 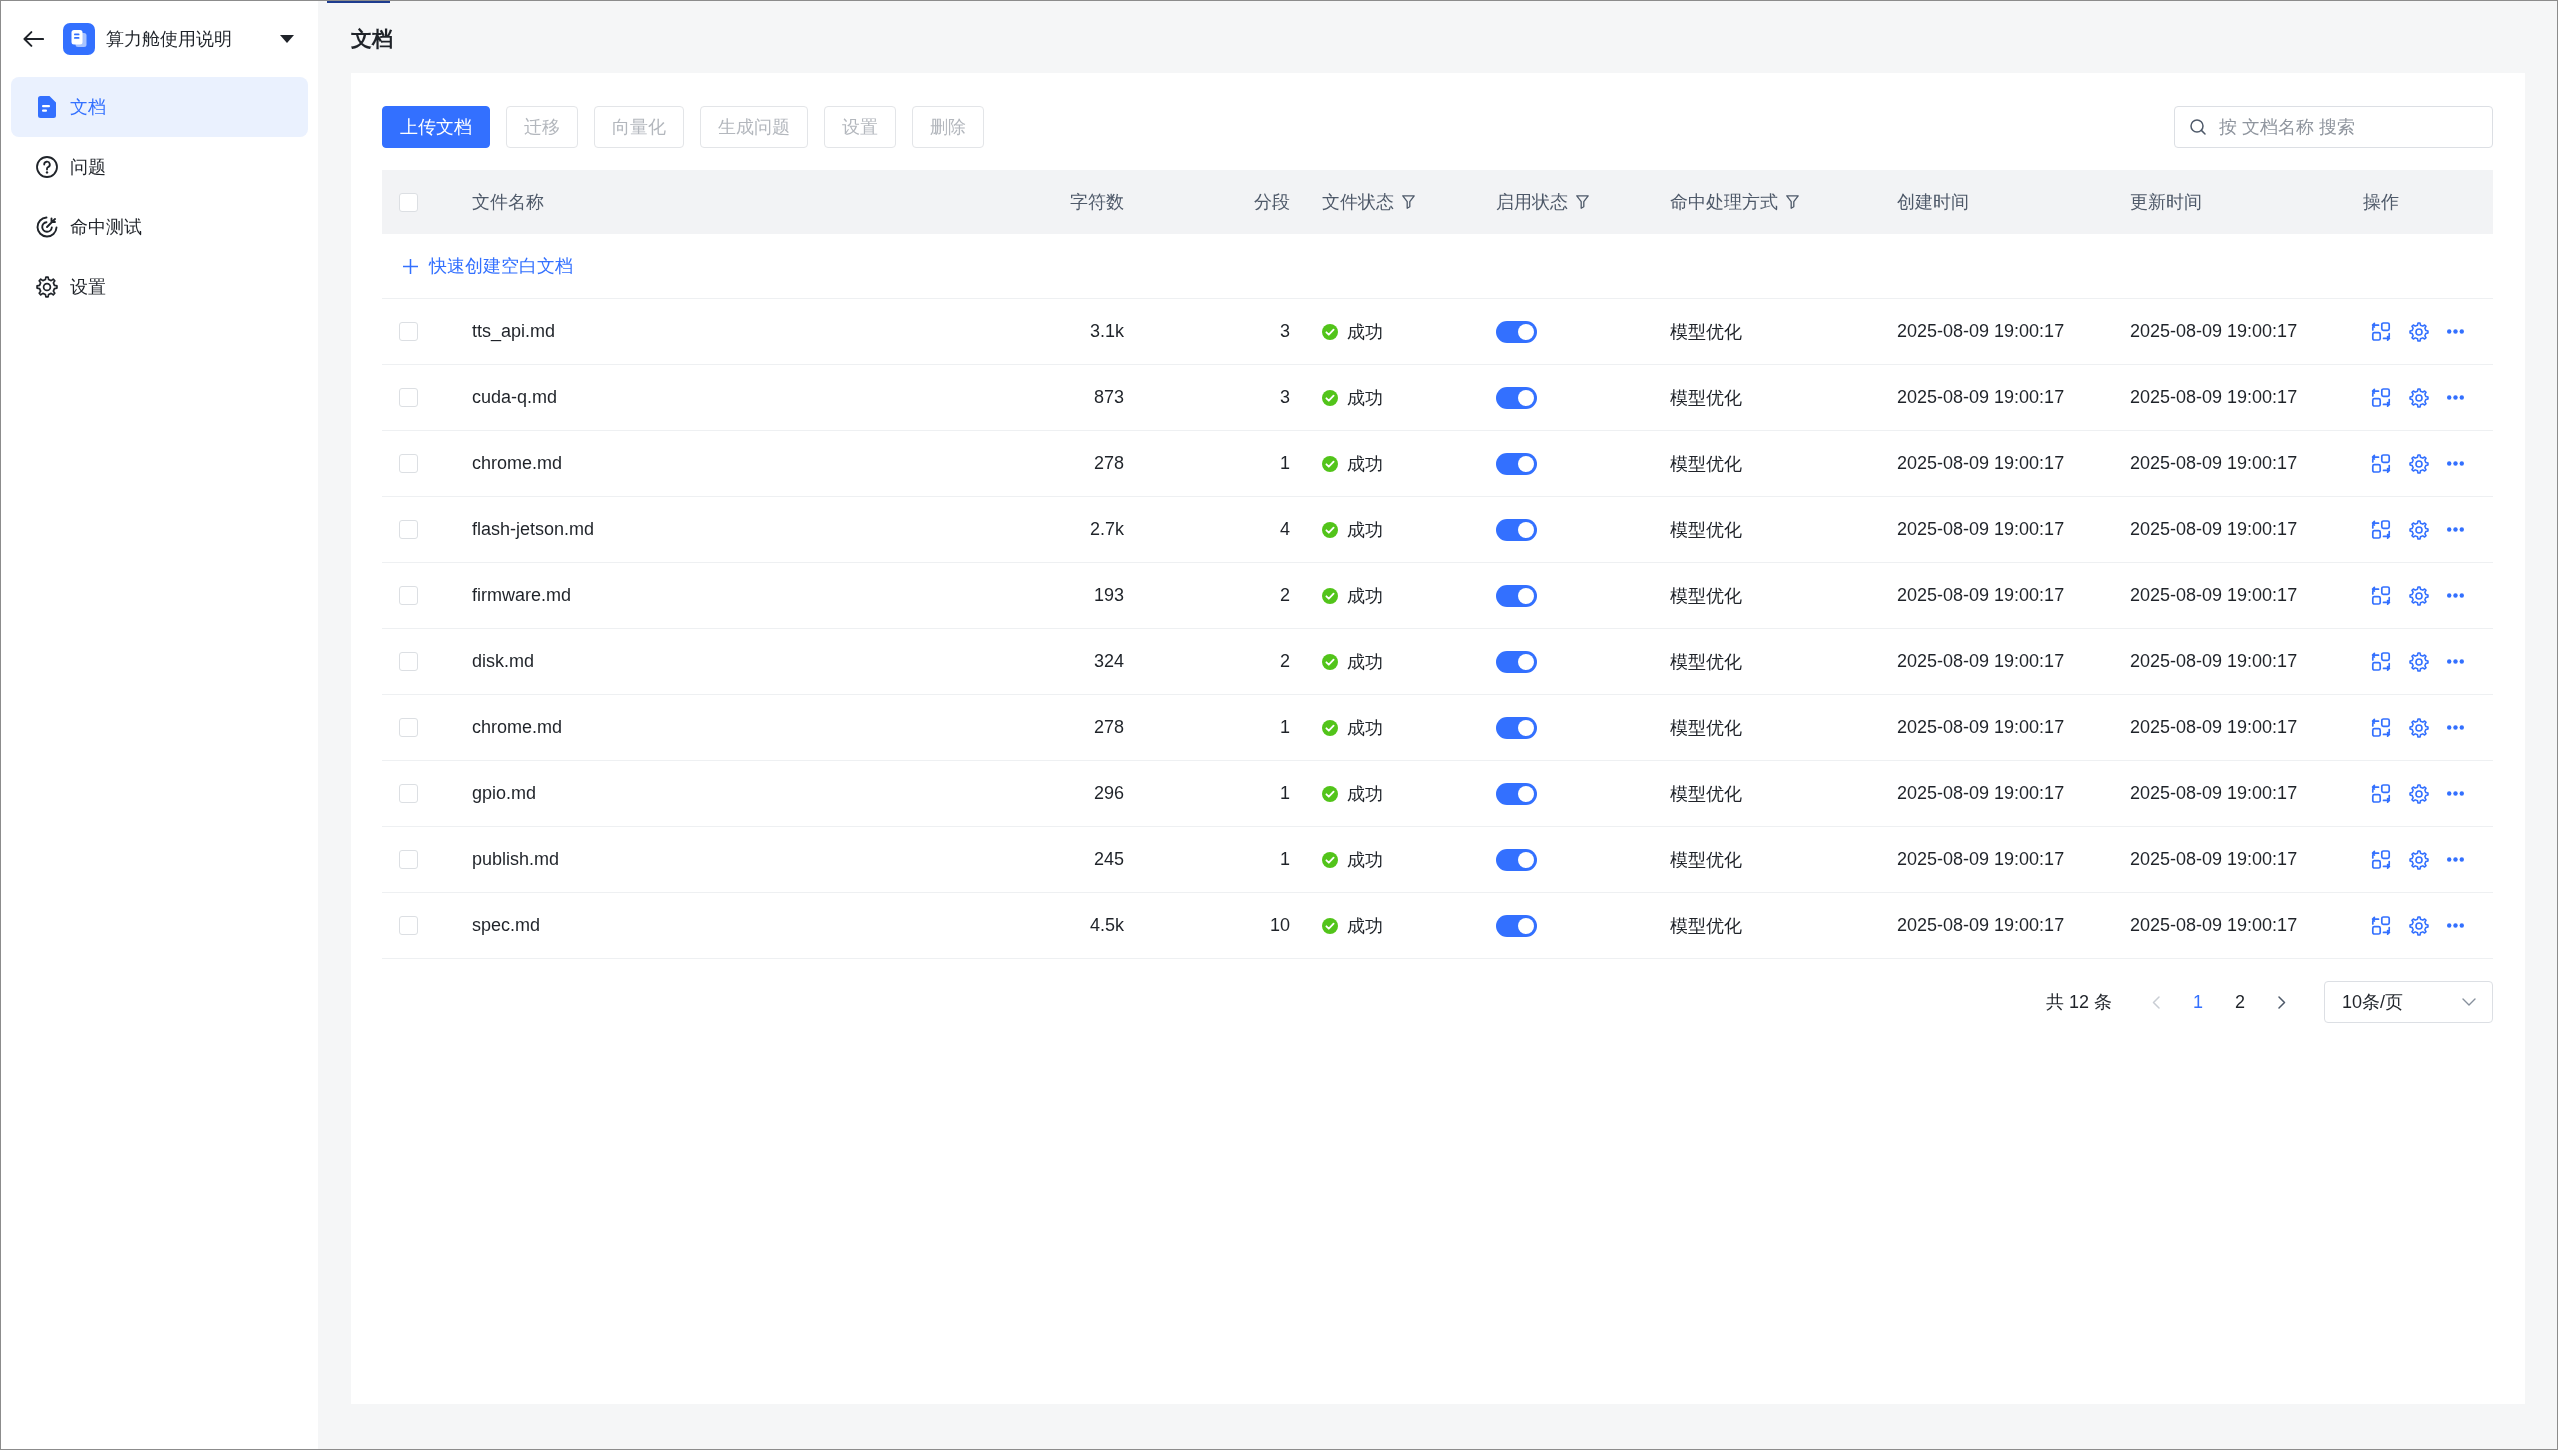 What do you see at coordinates (159, 167) in the screenshot?
I see `nav-item: 问题` at bounding box center [159, 167].